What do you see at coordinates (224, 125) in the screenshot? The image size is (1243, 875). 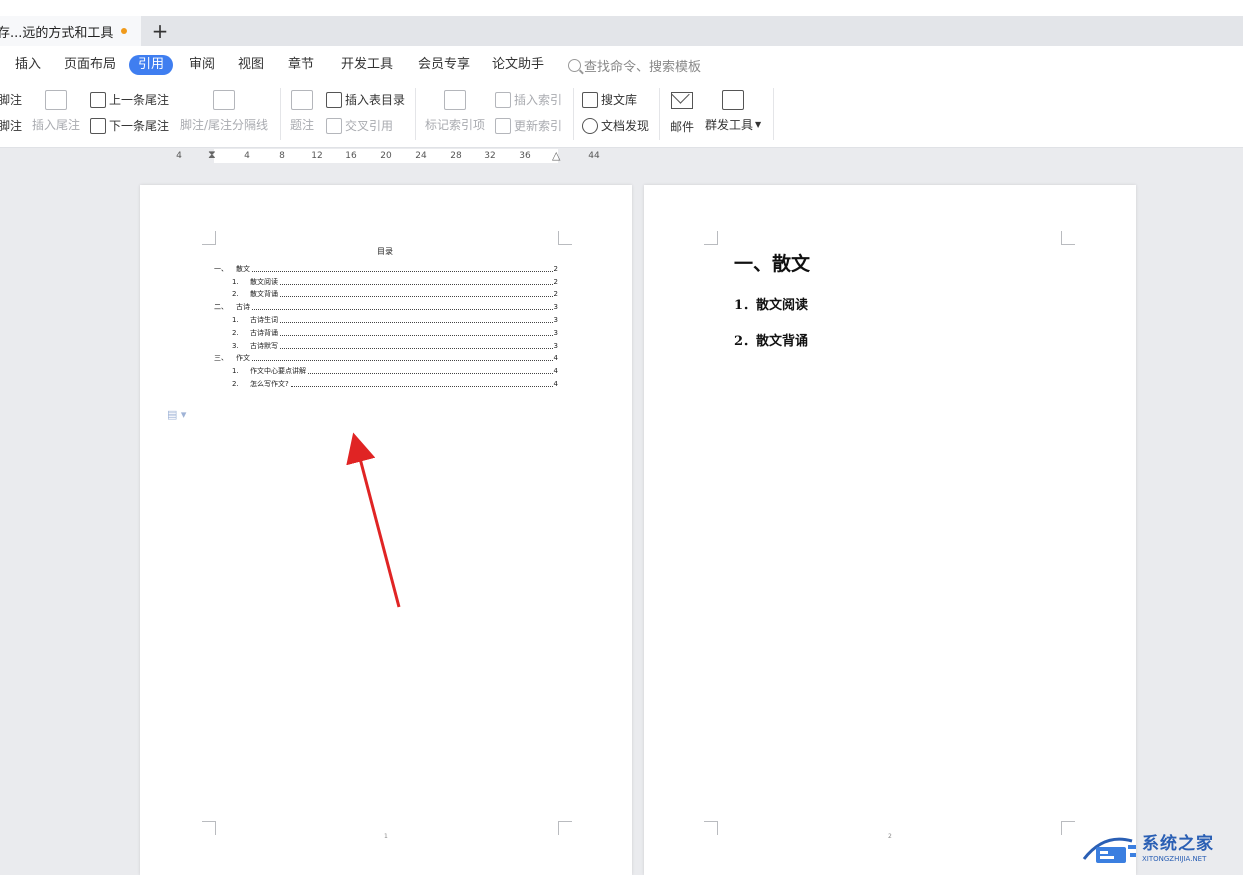 I see `note-separator-label: 脚注/尾注分隔线` at bounding box center [224, 125].